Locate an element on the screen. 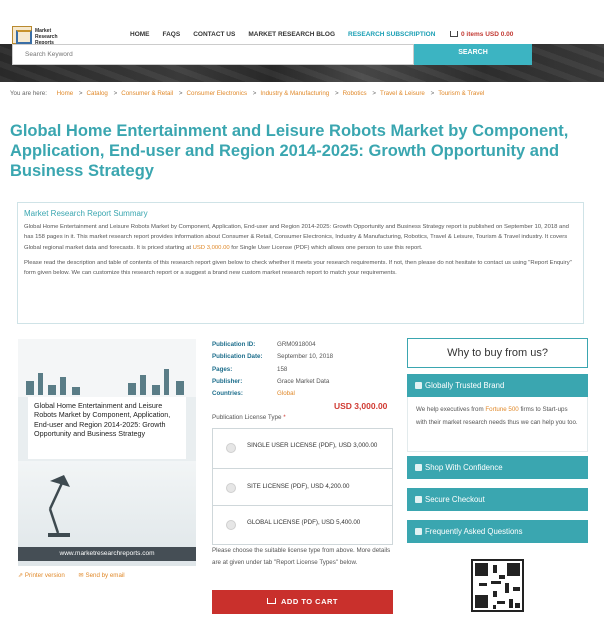 The height and width of the screenshot is (626, 604). why-buy-heading: Why to buy from us? is located at coordinates (497, 353).